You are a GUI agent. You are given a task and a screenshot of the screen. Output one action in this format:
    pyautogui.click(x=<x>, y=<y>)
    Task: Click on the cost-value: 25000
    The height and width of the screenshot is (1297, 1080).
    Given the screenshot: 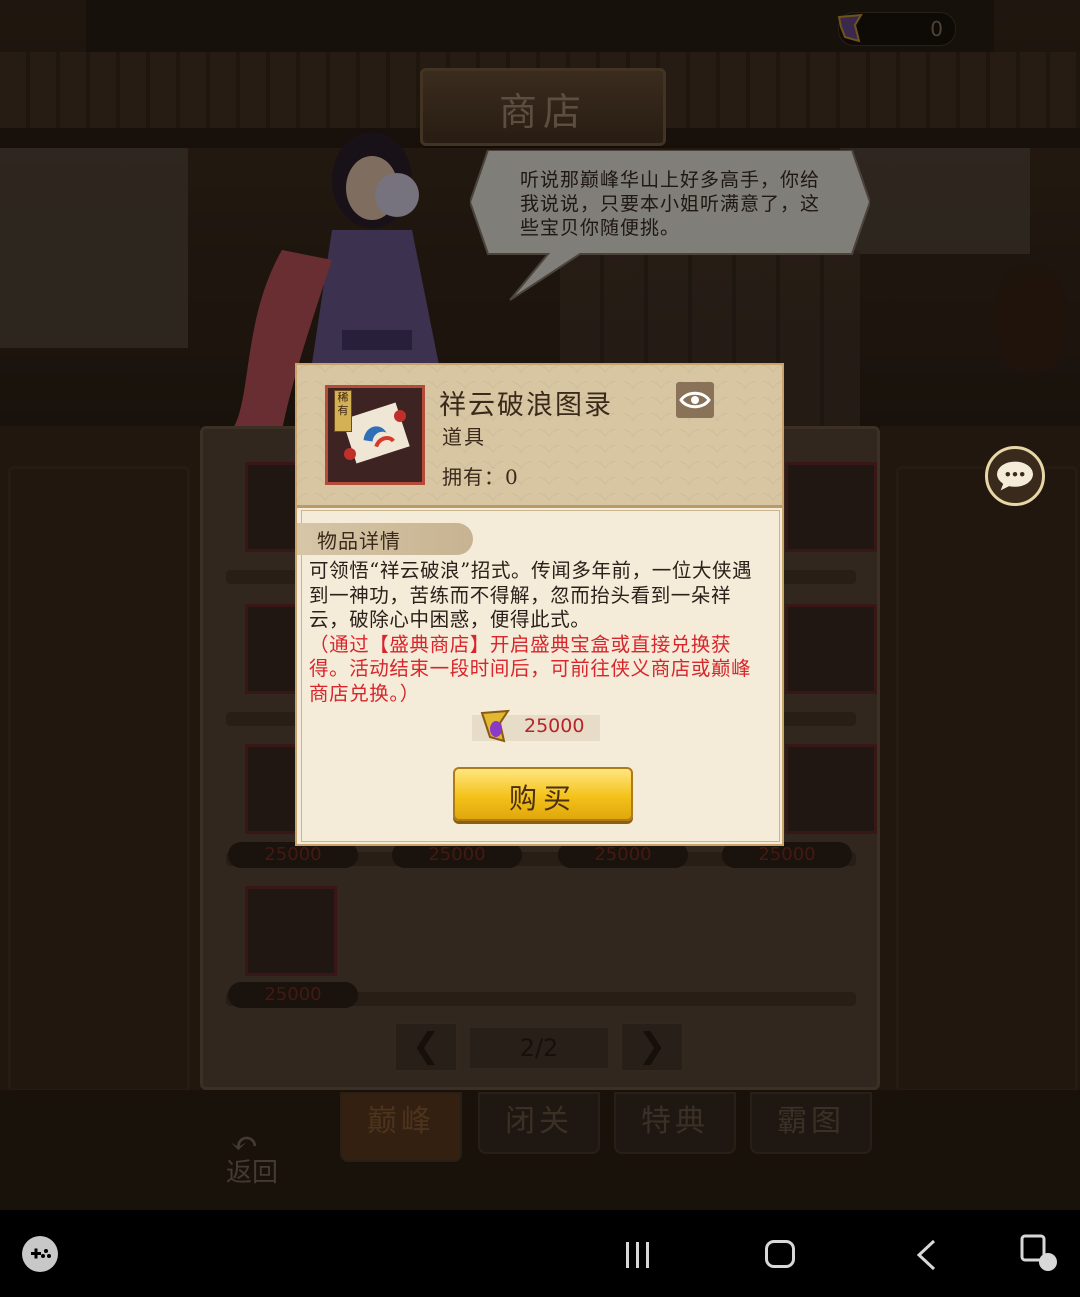 What is the action you would take?
    pyautogui.click(x=554, y=726)
    